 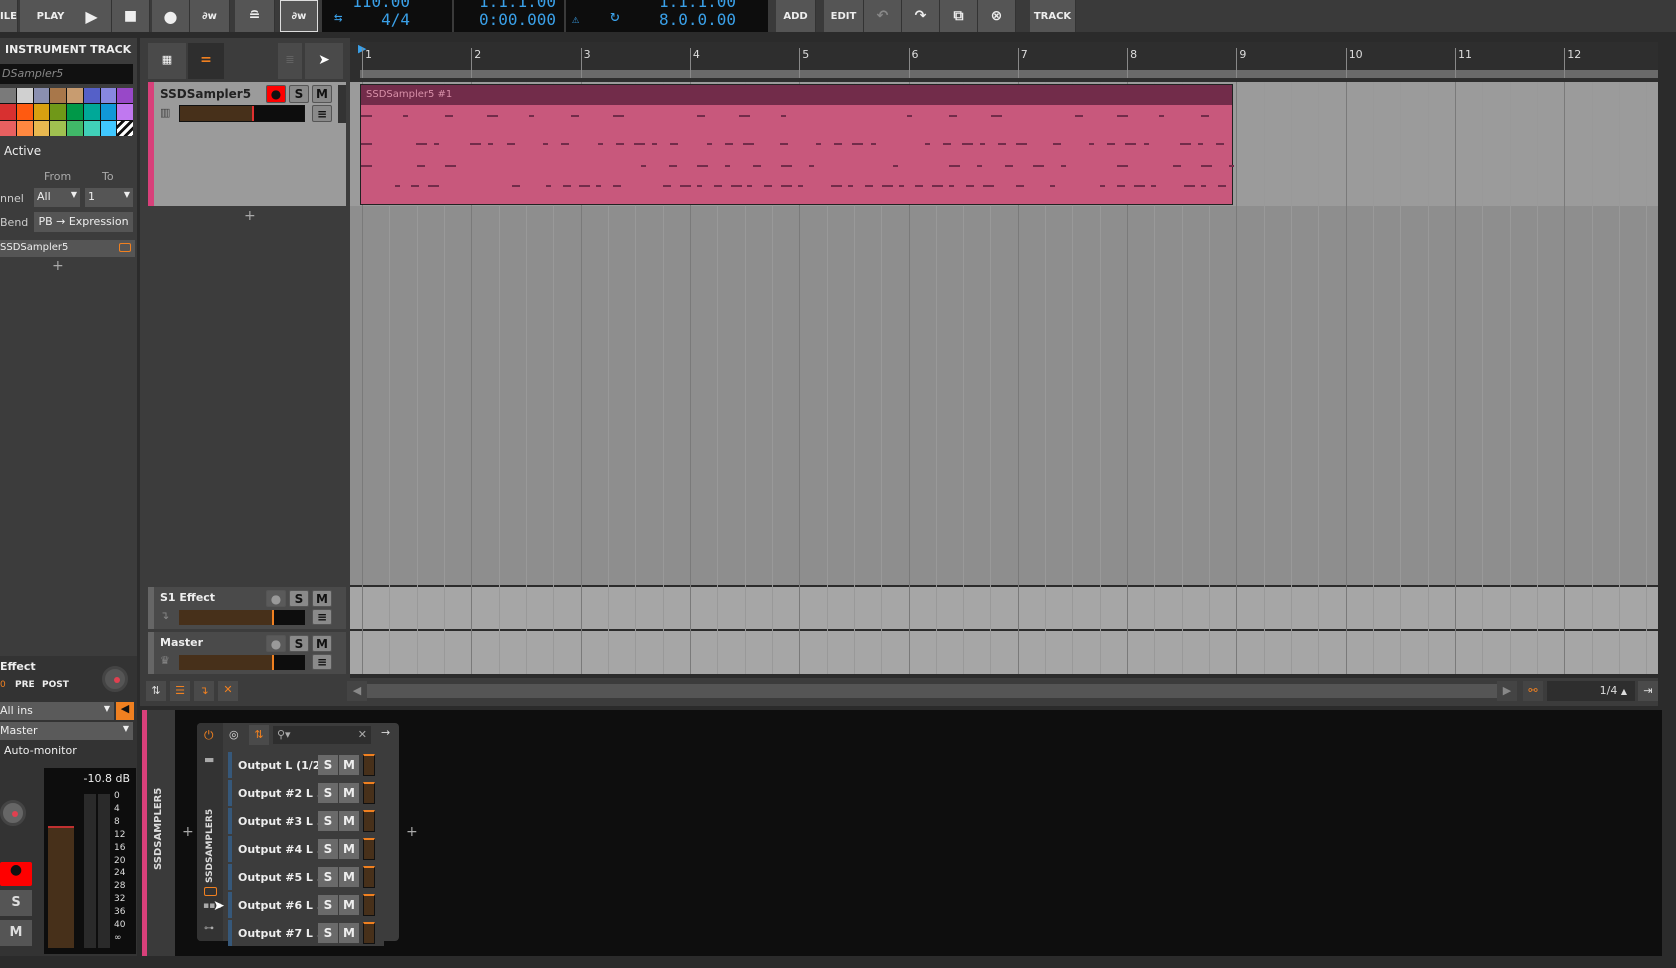 I want to click on timeline-ruler: ▶ 1 2 3 4 5 6 7 8 9 10 11 12, so click(x=1004, y=62).